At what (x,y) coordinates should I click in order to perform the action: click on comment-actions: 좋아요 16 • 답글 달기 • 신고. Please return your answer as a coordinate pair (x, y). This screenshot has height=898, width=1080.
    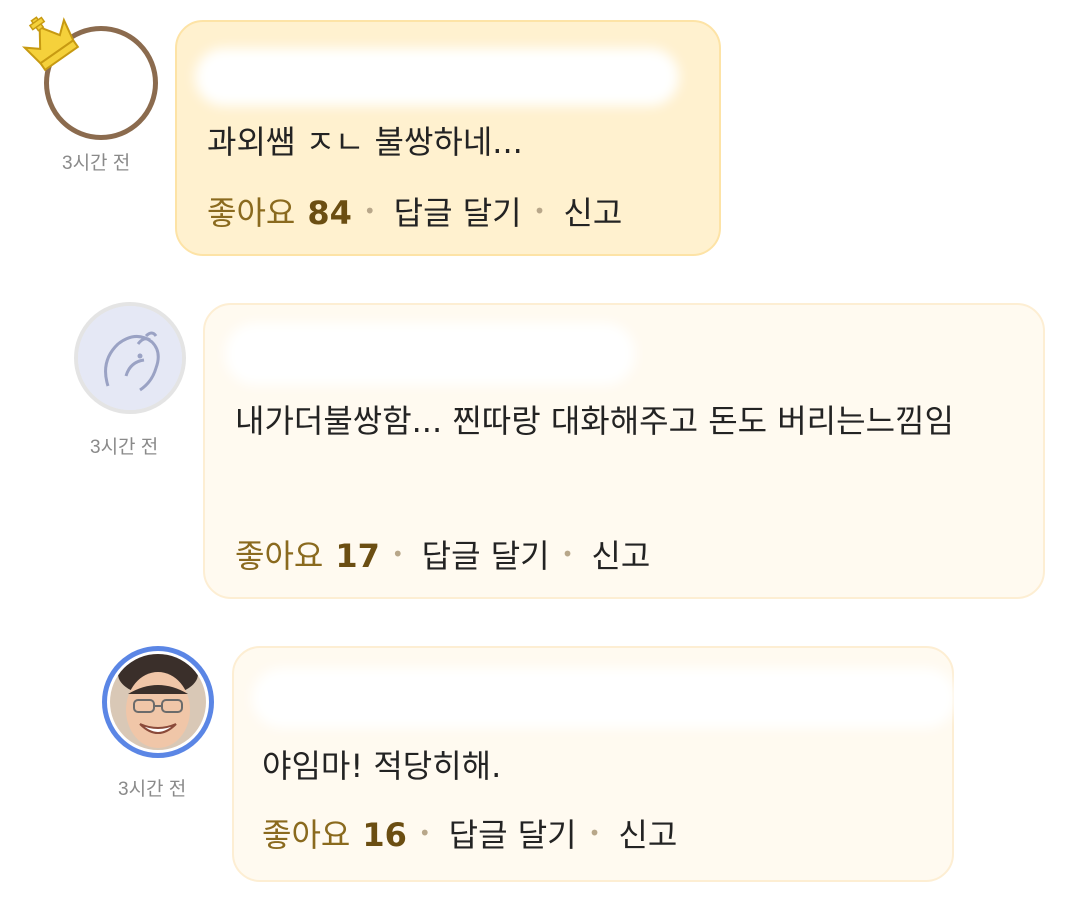
    Looking at the image, I should click on (469, 833).